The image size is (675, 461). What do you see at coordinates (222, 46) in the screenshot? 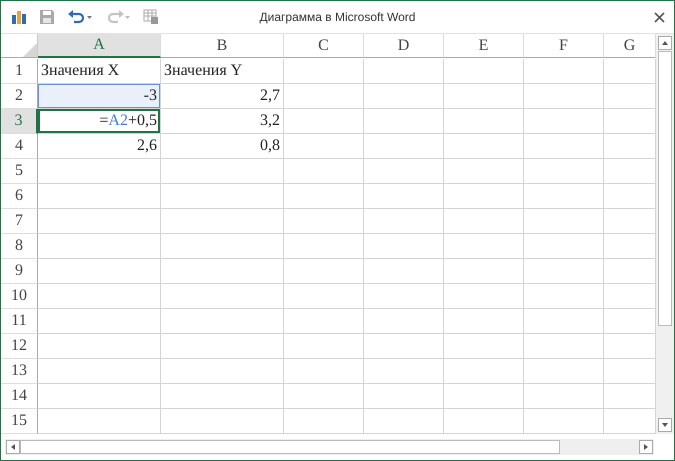
I see `column-header: B` at bounding box center [222, 46].